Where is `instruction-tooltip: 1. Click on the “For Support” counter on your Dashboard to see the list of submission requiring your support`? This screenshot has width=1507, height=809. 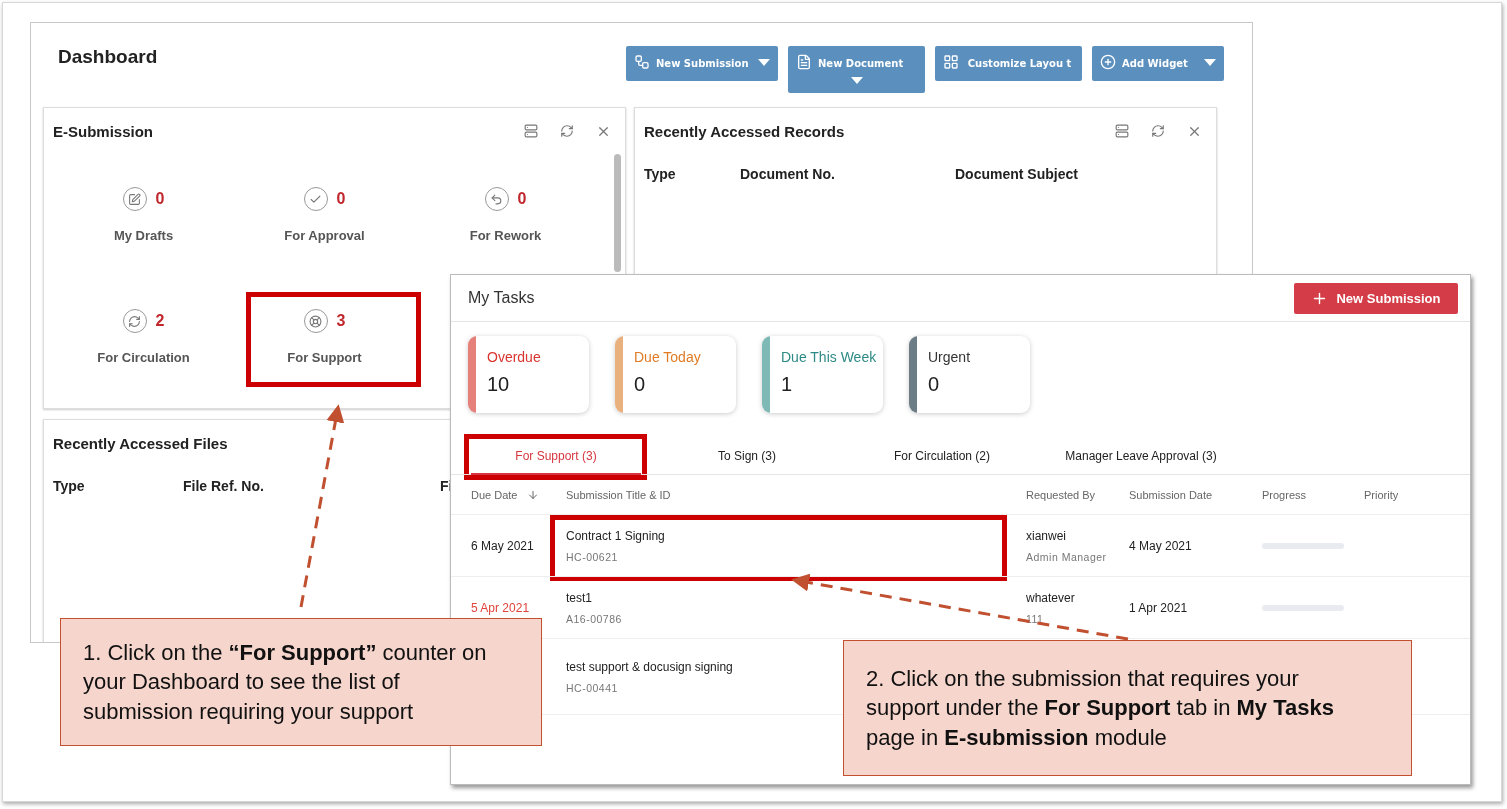
instruction-tooltip: 1. Click on the “For Support” counter on your Dashboard to see the list of submission requiring your support is located at coordinates (301, 682).